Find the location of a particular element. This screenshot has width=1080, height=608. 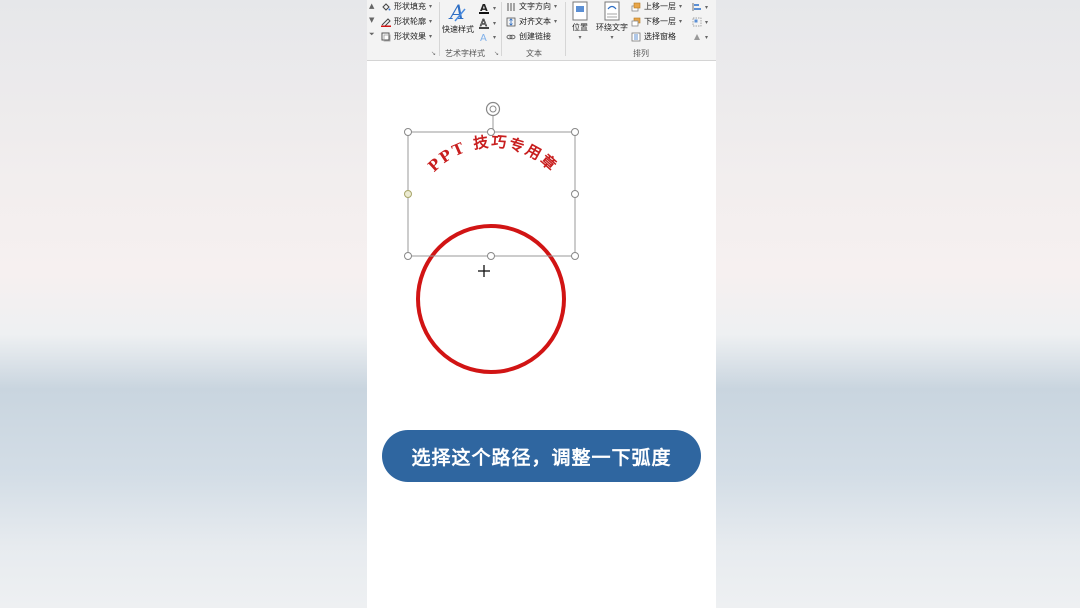

create-link-button: 创建链接 is located at coordinates (528, 36).